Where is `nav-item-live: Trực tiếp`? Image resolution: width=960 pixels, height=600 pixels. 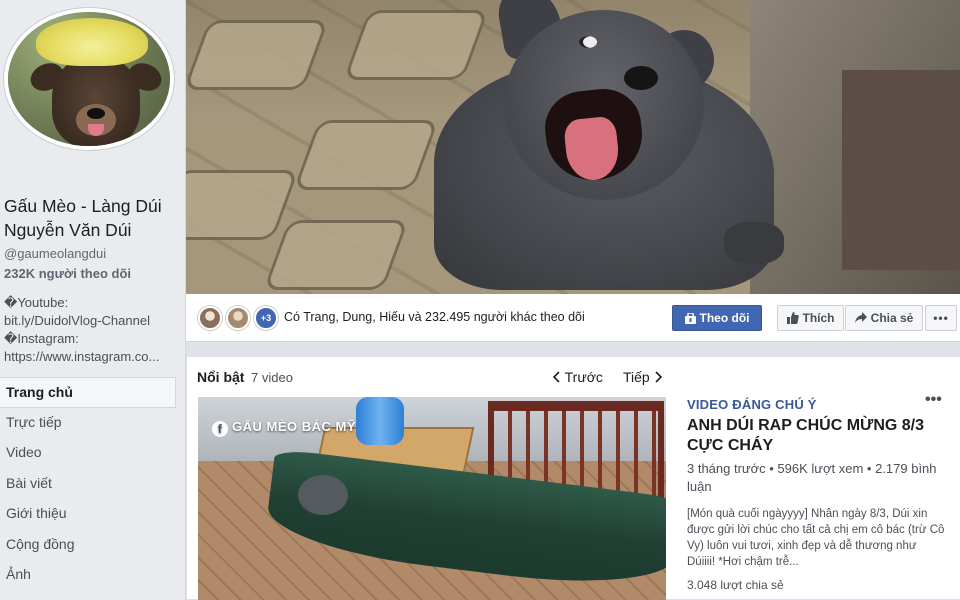 nav-item-live: Trực tiếp is located at coordinates (88, 423).